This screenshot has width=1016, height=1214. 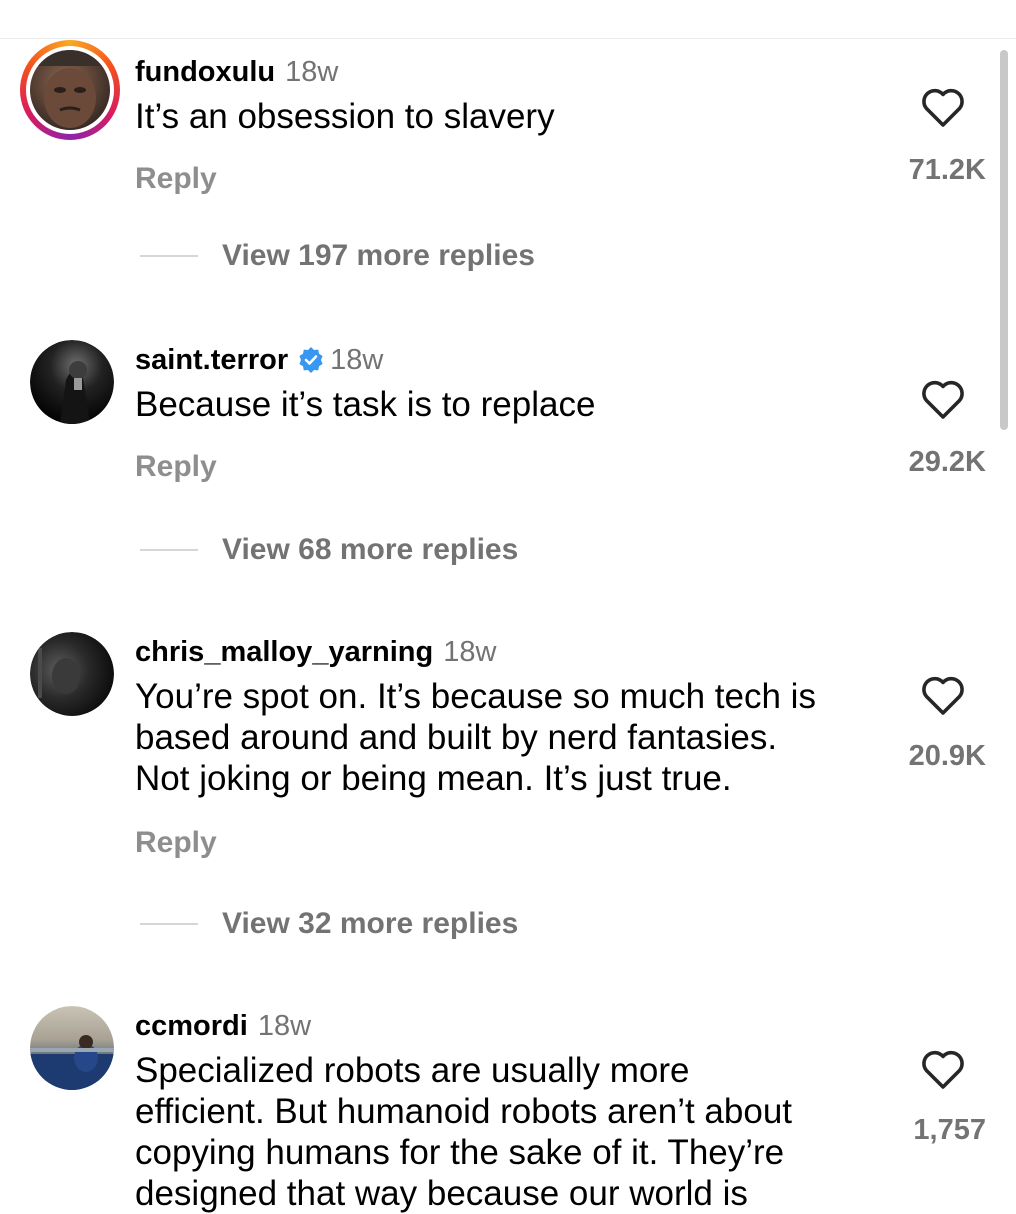 I want to click on view-replies-label: View 68 more replies, so click(x=370, y=549).